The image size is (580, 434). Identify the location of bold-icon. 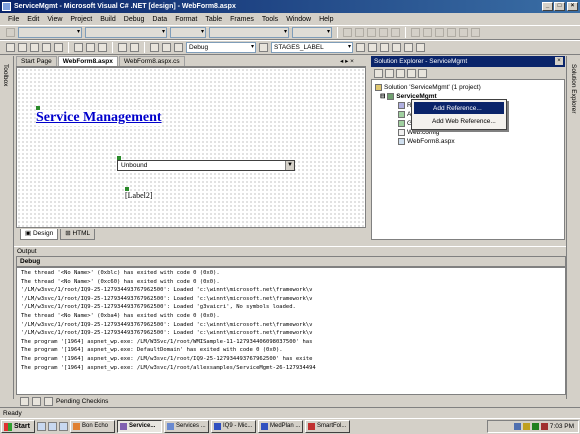
(347, 32).